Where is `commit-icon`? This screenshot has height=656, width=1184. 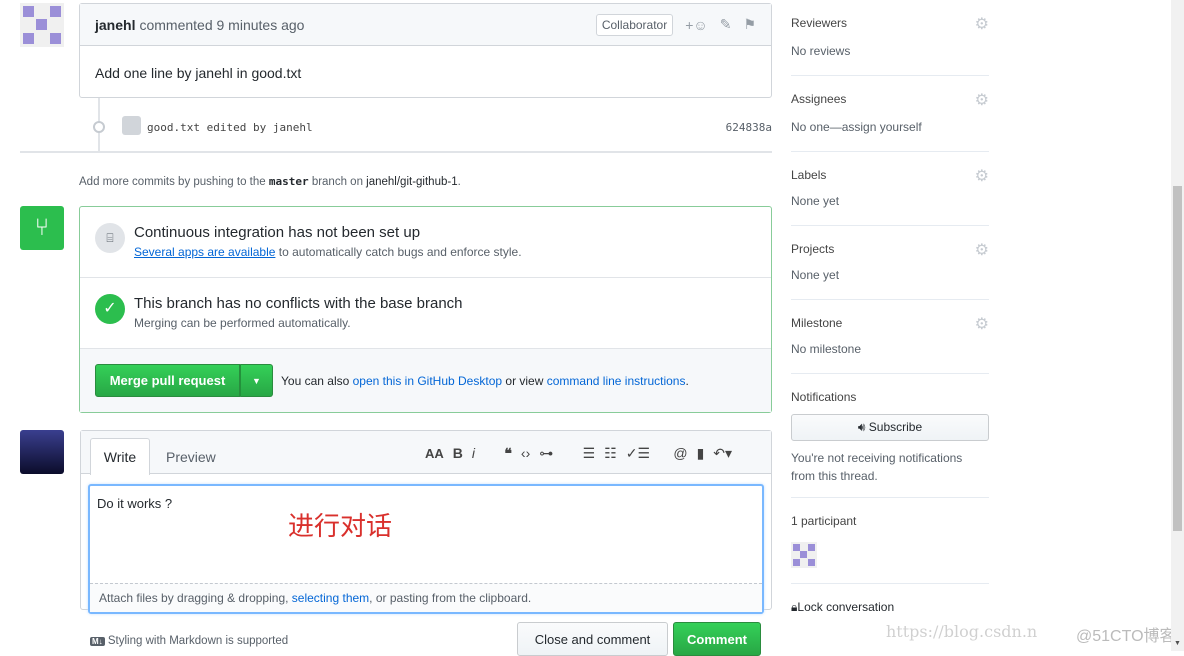
commit-icon is located at coordinates (99, 127).